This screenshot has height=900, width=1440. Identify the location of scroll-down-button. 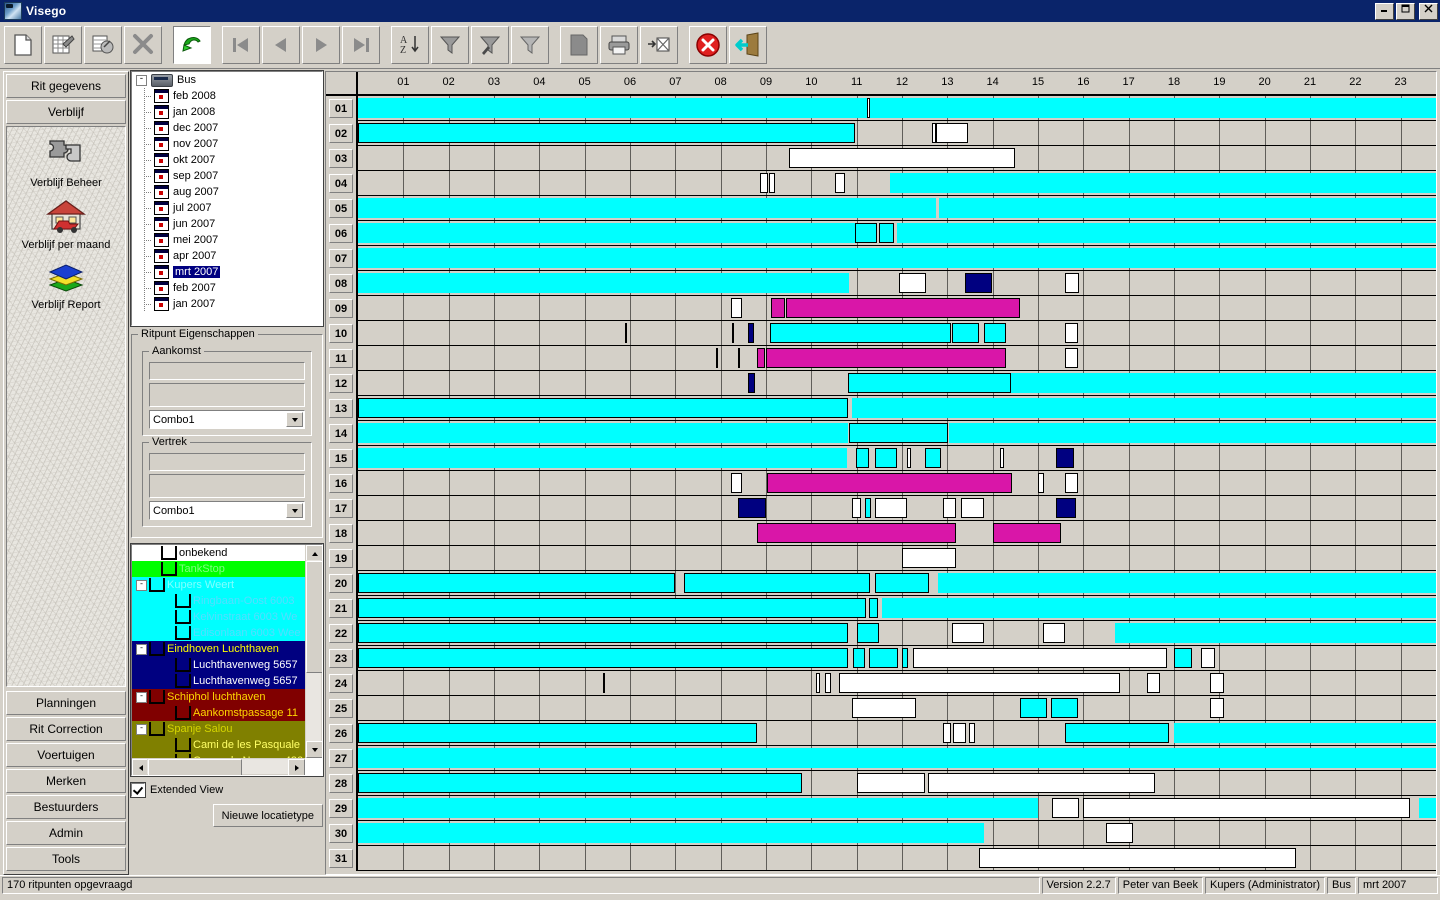
(314, 749).